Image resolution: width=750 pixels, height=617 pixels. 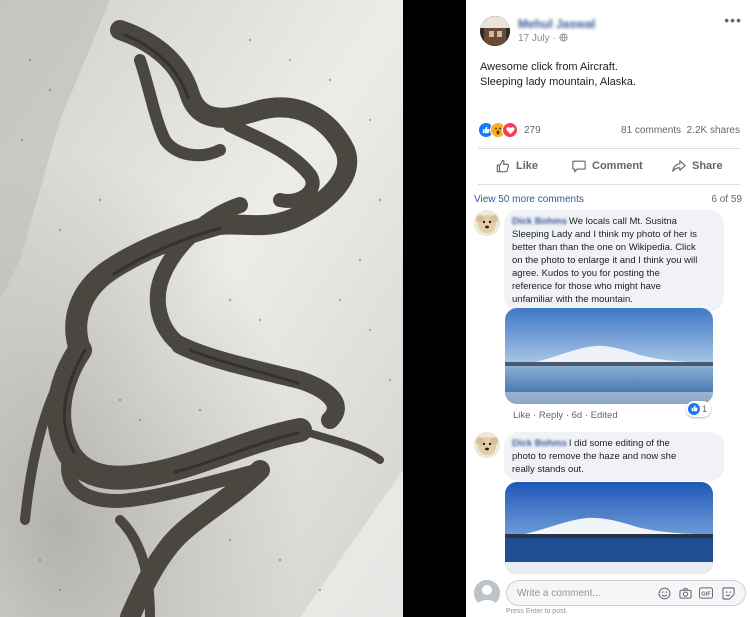 I want to click on post-meta: 17 July ·, so click(x=543, y=38).